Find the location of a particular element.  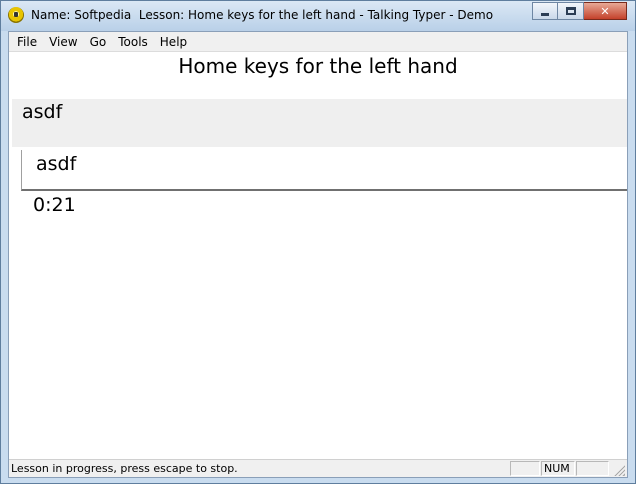

menu-bar: File View Go Tools Help is located at coordinates (318, 42).